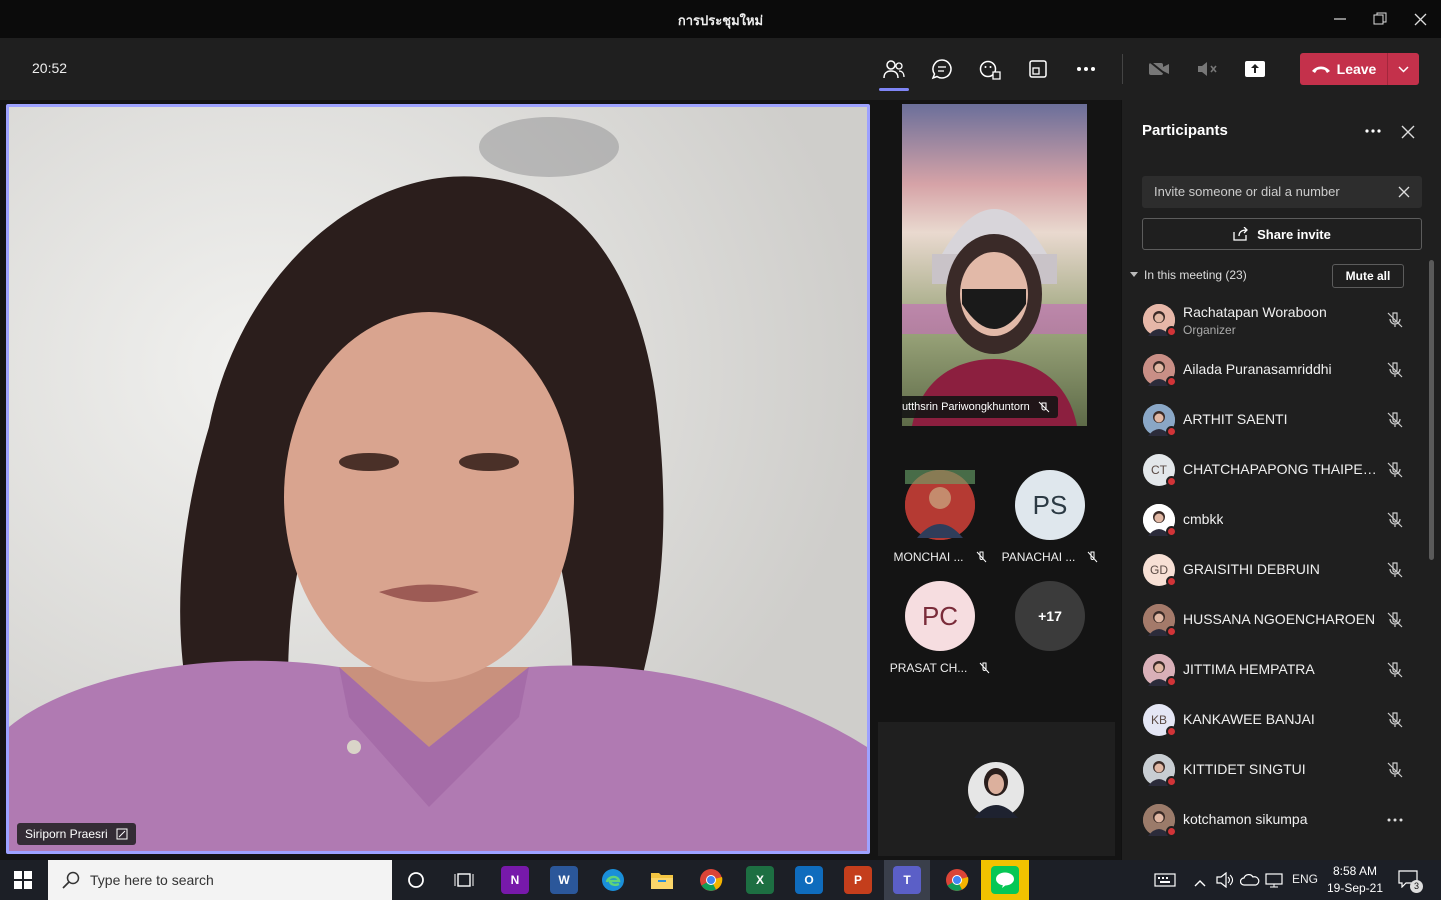 The width and height of the screenshot is (1441, 900). What do you see at coordinates (1368, 276) in the screenshot?
I see `mute-all-button: Mute all` at bounding box center [1368, 276].